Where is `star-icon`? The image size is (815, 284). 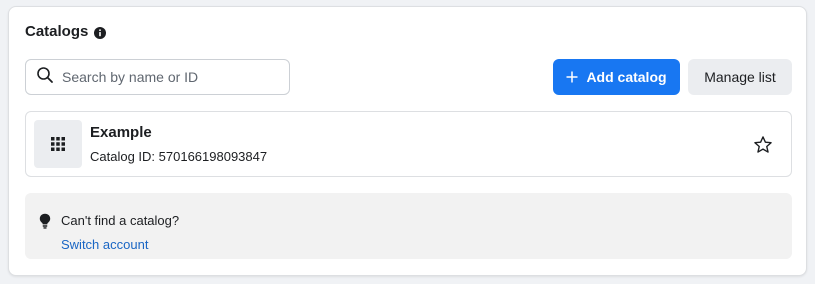 star-icon is located at coordinates (763, 145).